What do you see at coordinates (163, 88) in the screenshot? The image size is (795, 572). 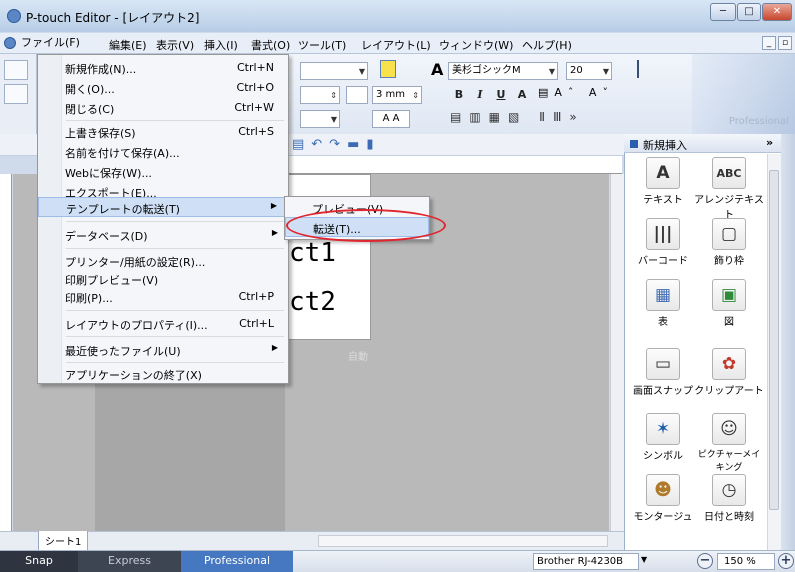 I see `menu-item-open: 開く(O)... Ctrl+O` at bounding box center [163, 88].